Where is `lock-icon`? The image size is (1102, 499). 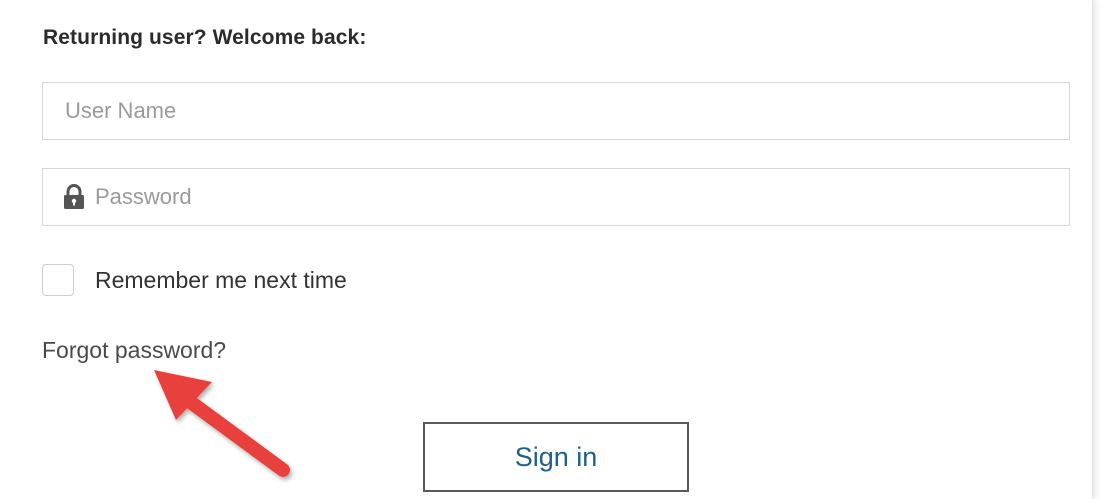 lock-icon is located at coordinates (74, 197).